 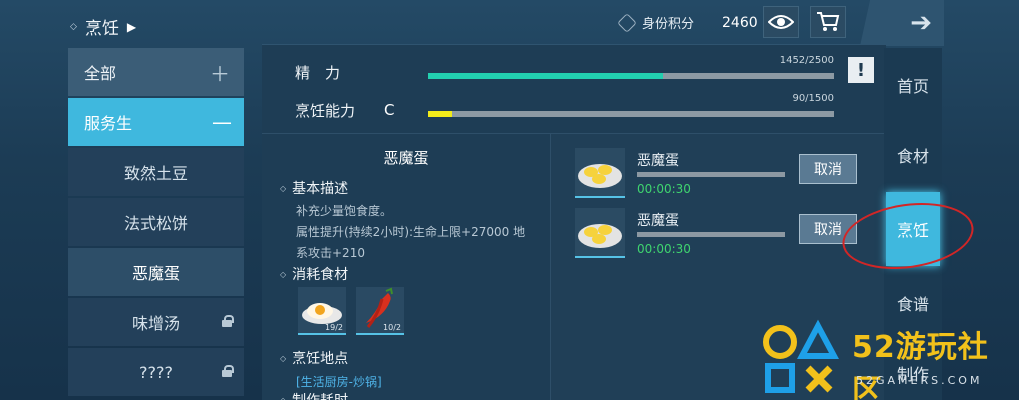 I want to click on energy-bar-fill, so click(x=546, y=76).